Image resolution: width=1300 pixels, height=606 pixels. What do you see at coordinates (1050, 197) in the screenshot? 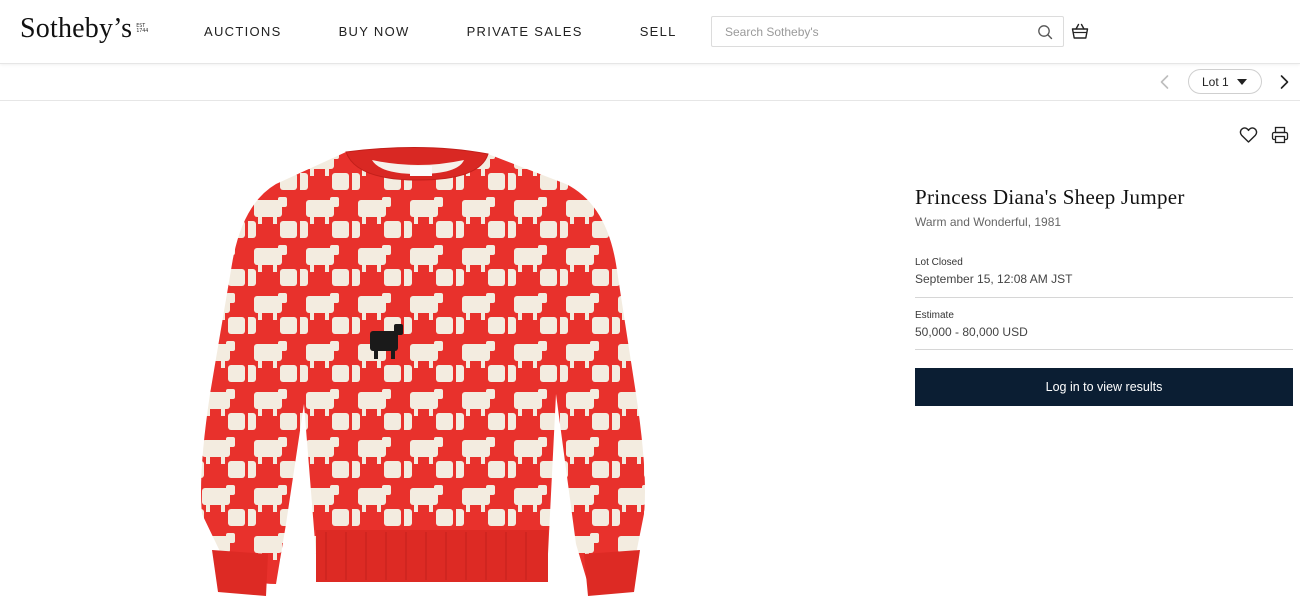
I see `lot-title: Princess Diana's Sheep Jumper` at bounding box center [1050, 197].